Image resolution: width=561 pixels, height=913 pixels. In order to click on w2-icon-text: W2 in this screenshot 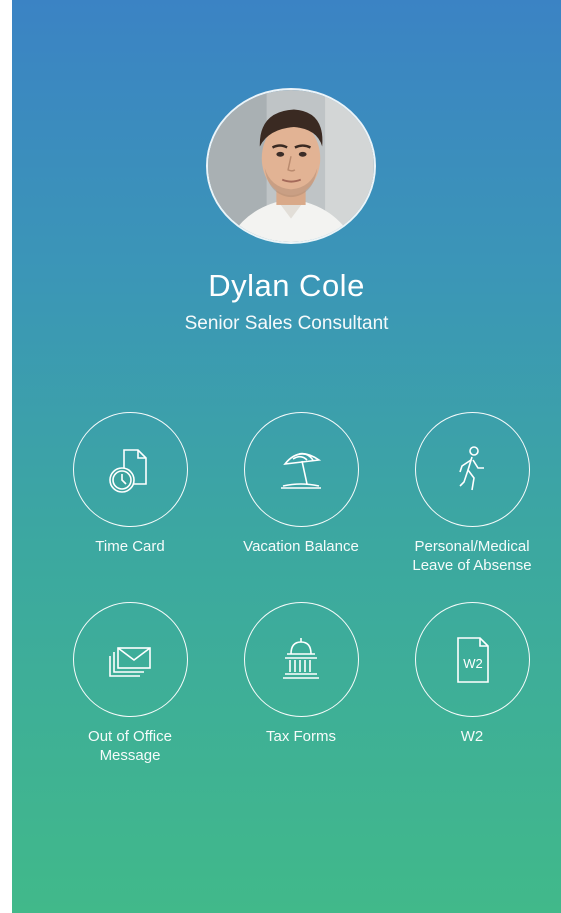, I will do `click(473, 663)`.